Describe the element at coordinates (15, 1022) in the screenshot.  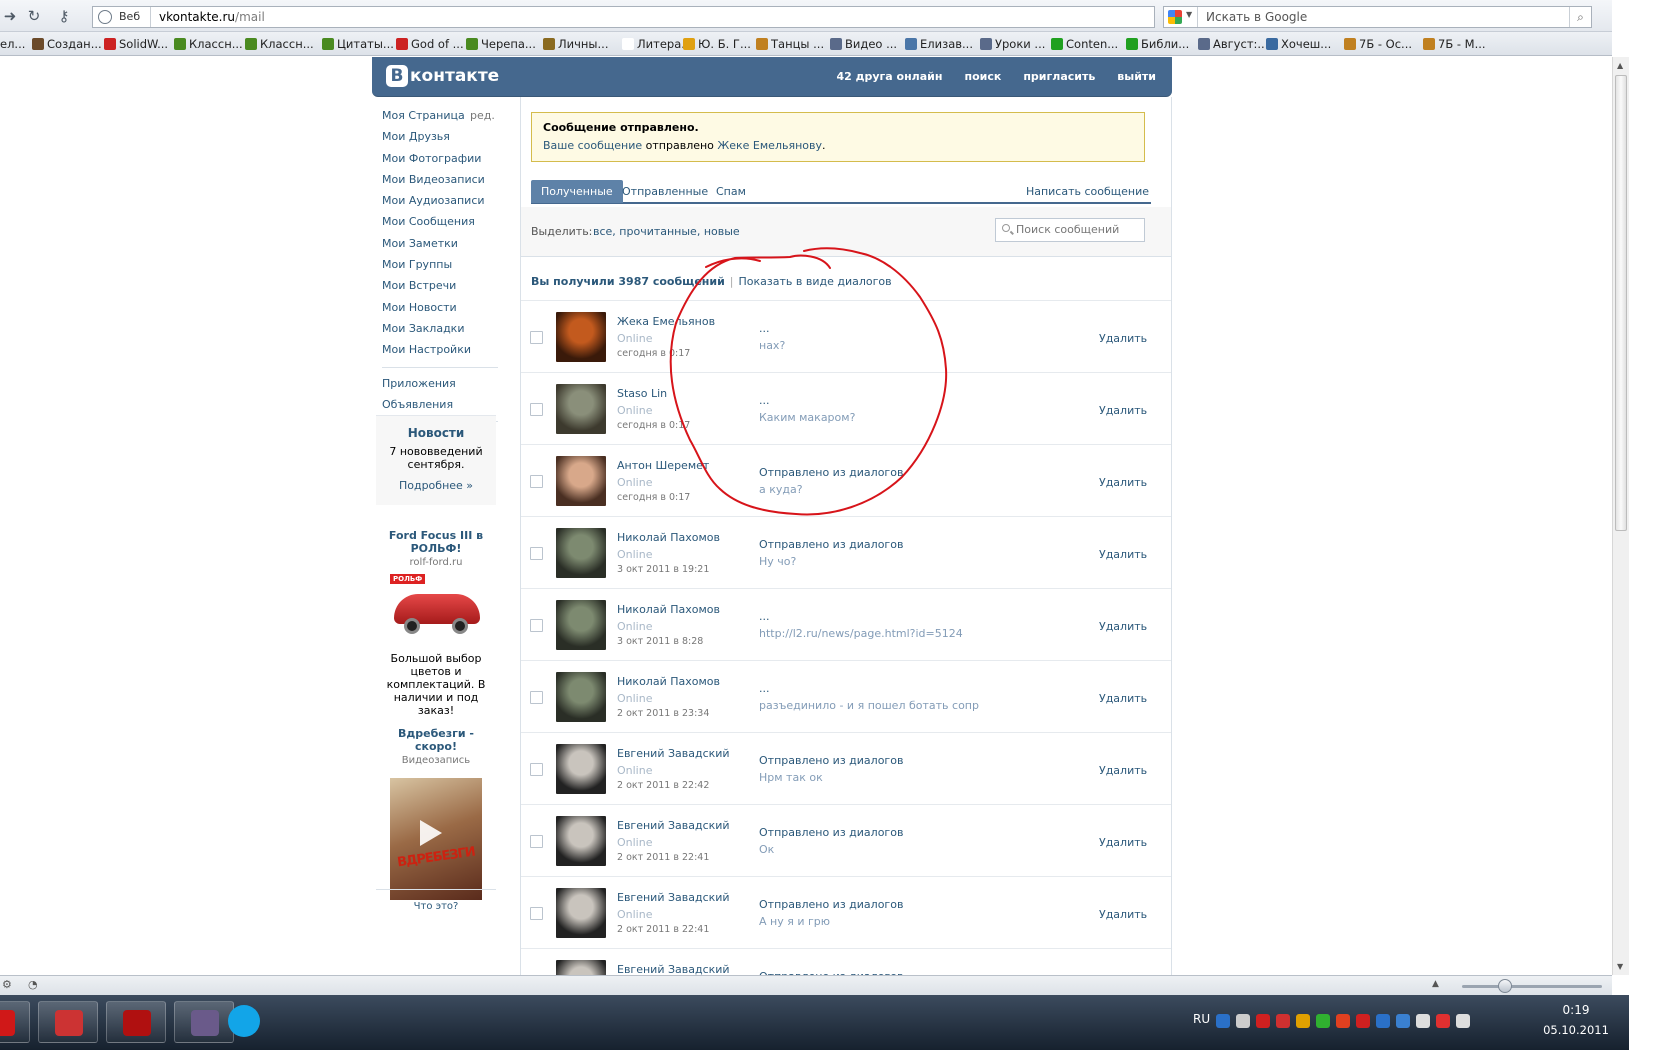
I see `opera-app` at that location.